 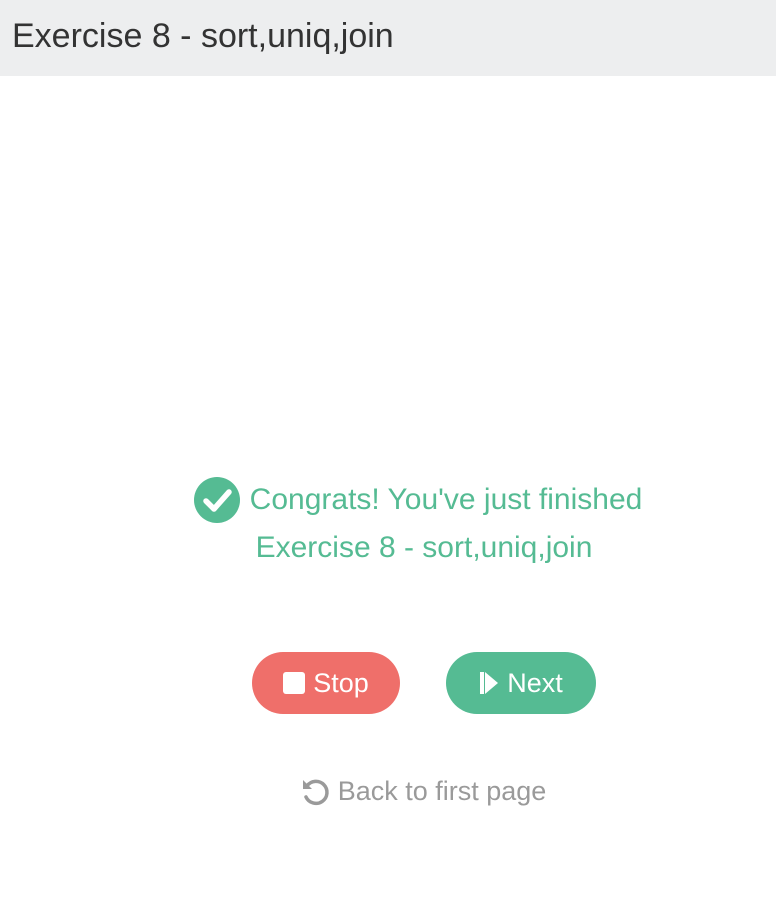 What do you see at coordinates (489, 683) in the screenshot?
I see `skip-next-icon` at bounding box center [489, 683].